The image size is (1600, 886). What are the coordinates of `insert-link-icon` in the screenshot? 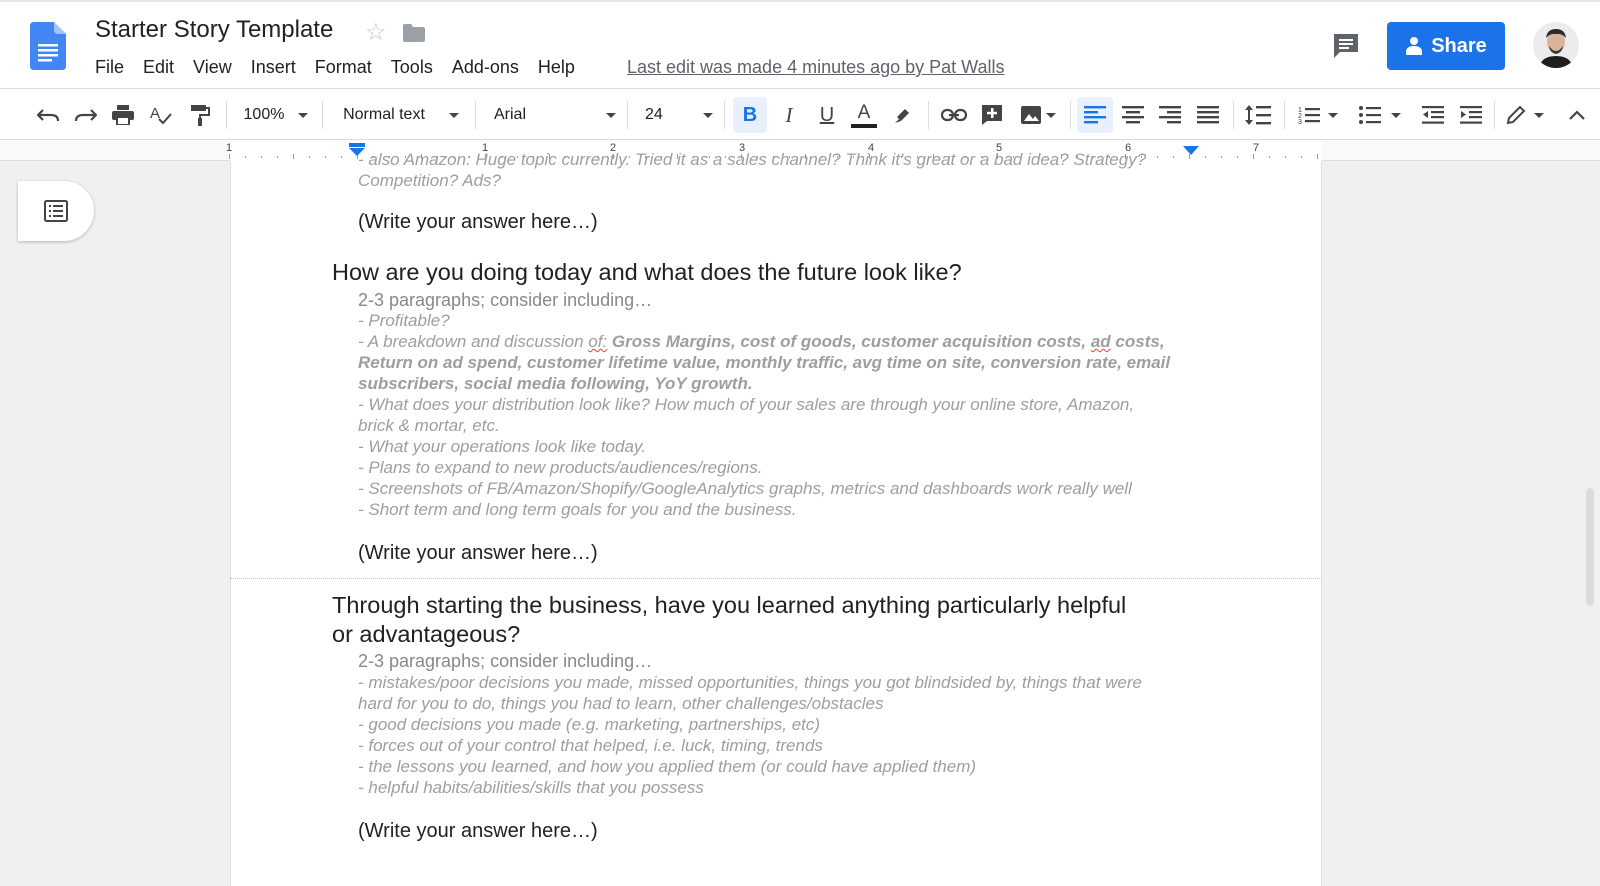 It's located at (954, 115).